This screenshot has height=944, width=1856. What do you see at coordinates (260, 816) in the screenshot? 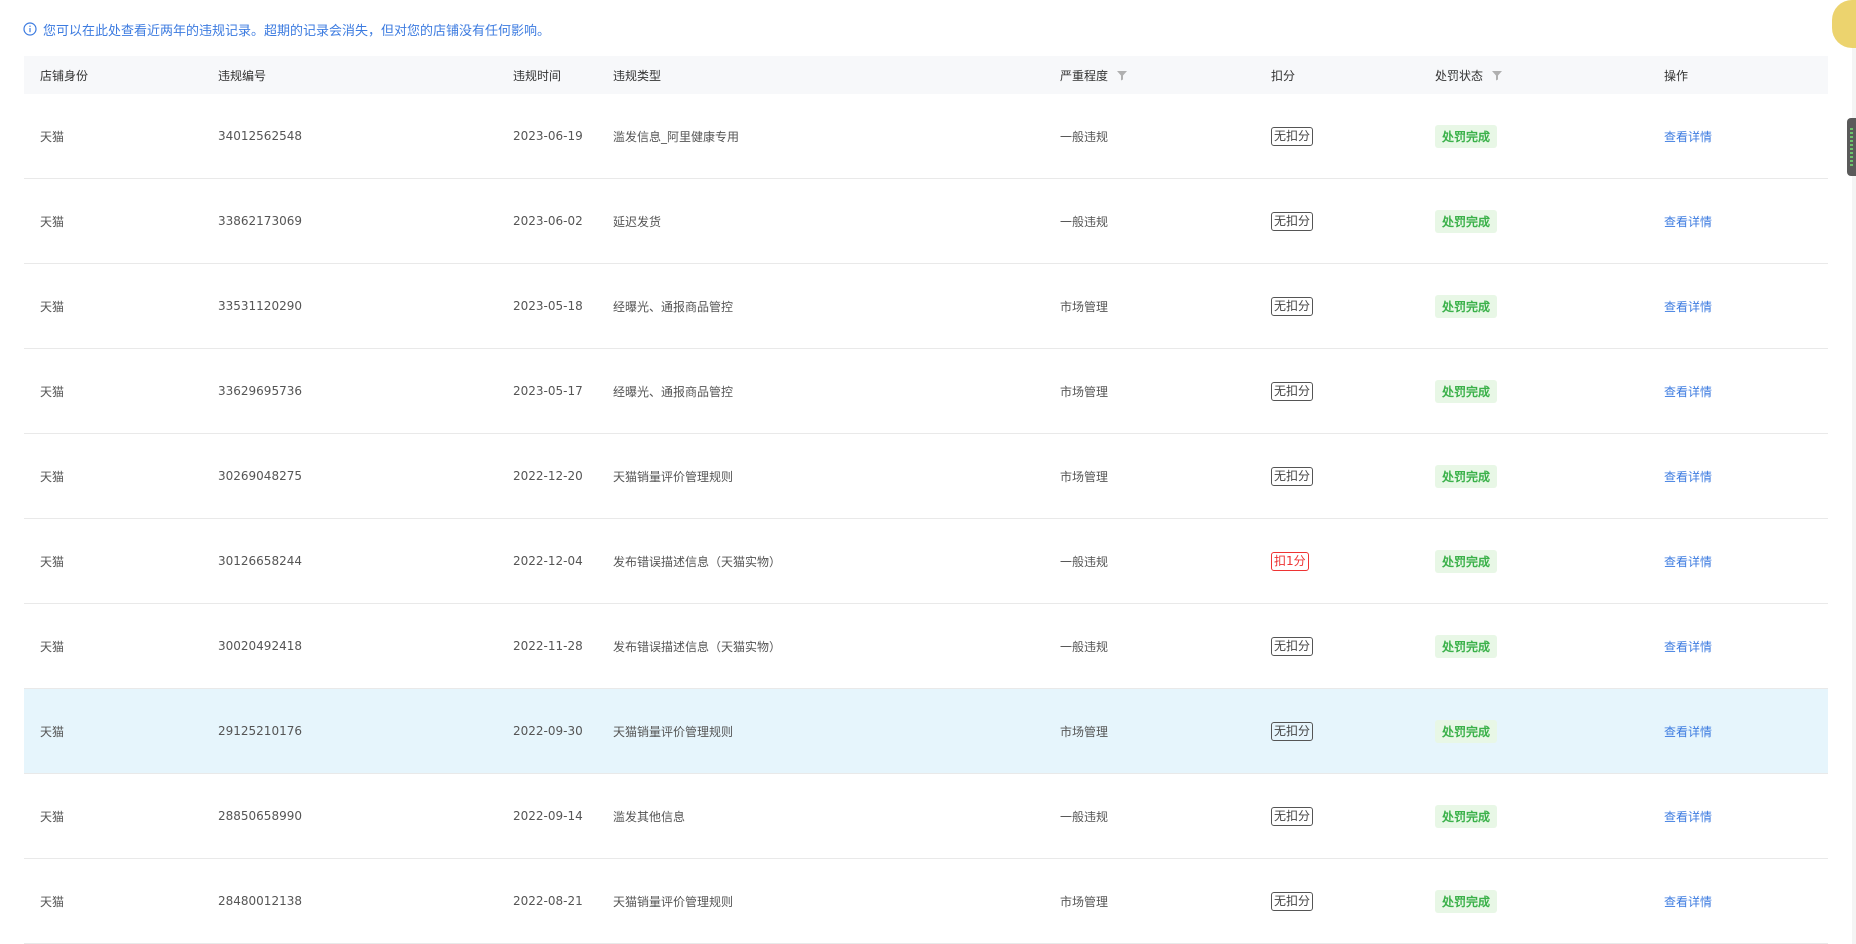
I see `cell-violation-id: 28850658990` at bounding box center [260, 816].